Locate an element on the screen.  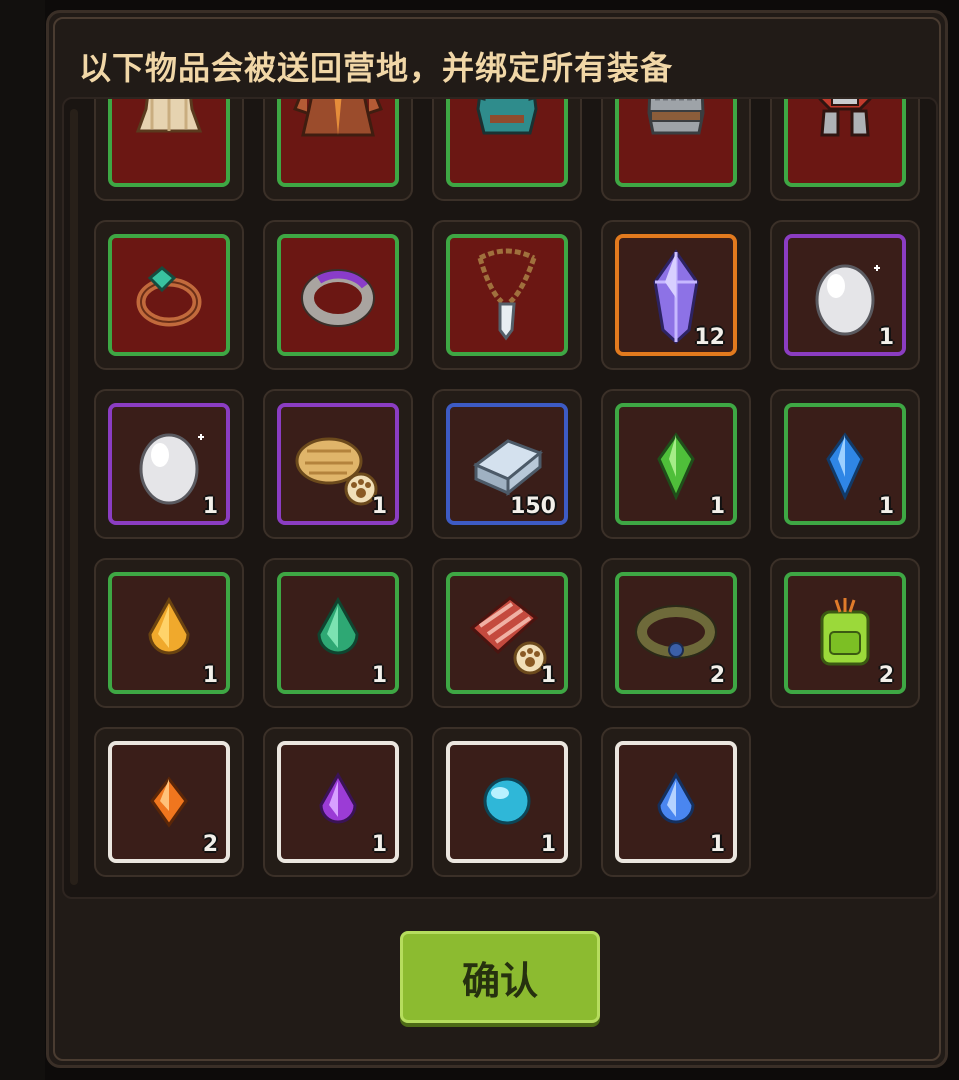
item-iron-ingot: 150 is located at coordinates (507, 464).